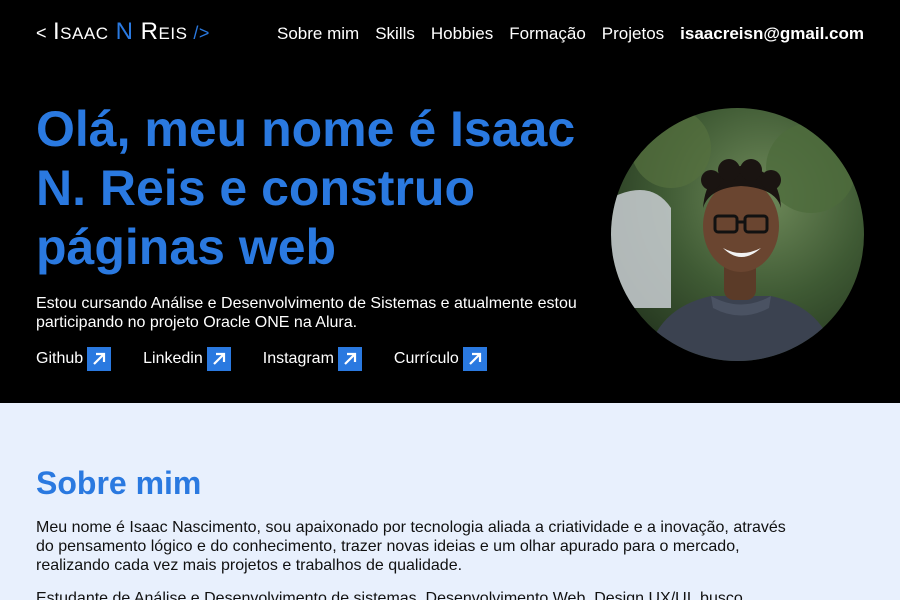 This screenshot has width=900, height=600. I want to click on nav-item-projetos: Projetos, so click(633, 34).